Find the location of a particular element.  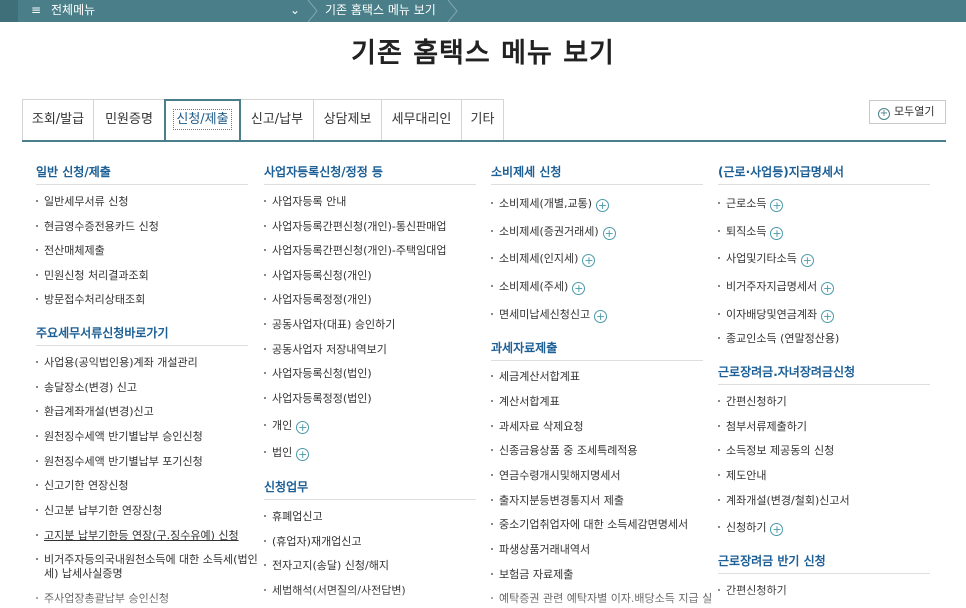

menu-link-expandable: 개인 + is located at coordinates (287, 426).